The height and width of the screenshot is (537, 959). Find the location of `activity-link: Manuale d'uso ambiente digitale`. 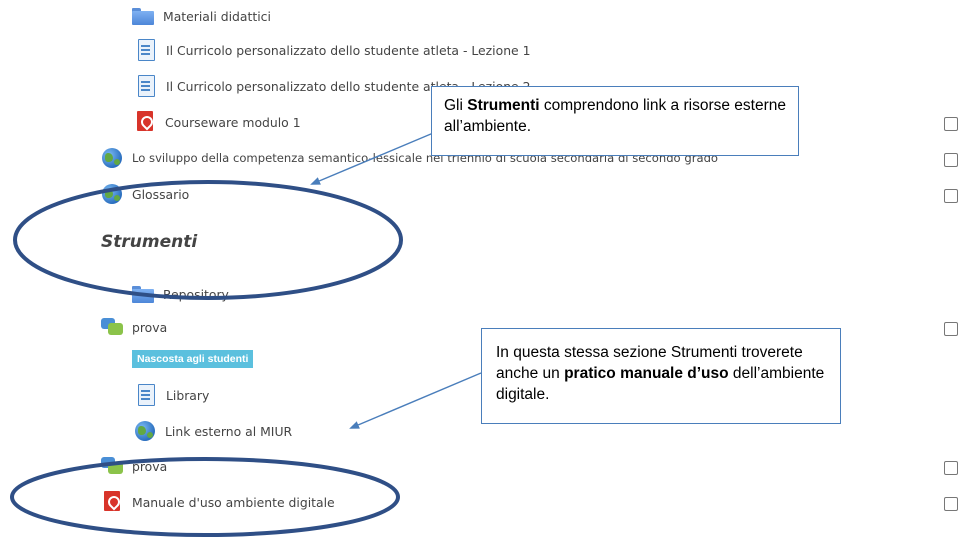

activity-link: Manuale d'uso ambiente digitale is located at coordinates (233, 502).